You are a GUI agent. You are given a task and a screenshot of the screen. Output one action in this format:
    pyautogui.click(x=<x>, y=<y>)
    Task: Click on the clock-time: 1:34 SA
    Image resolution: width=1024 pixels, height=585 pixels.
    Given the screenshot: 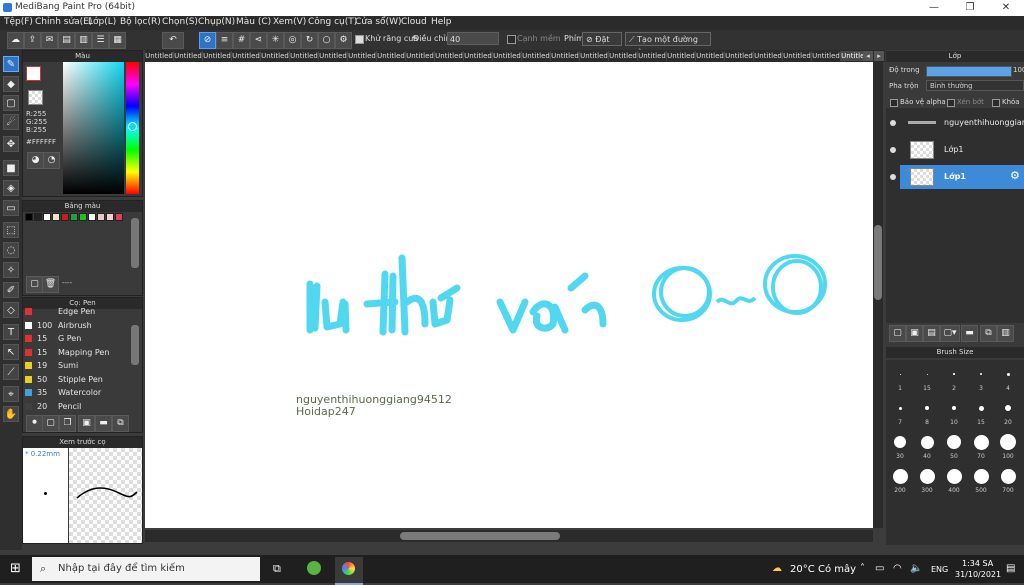 What is the action you would take?
    pyautogui.click(x=977, y=563)
    